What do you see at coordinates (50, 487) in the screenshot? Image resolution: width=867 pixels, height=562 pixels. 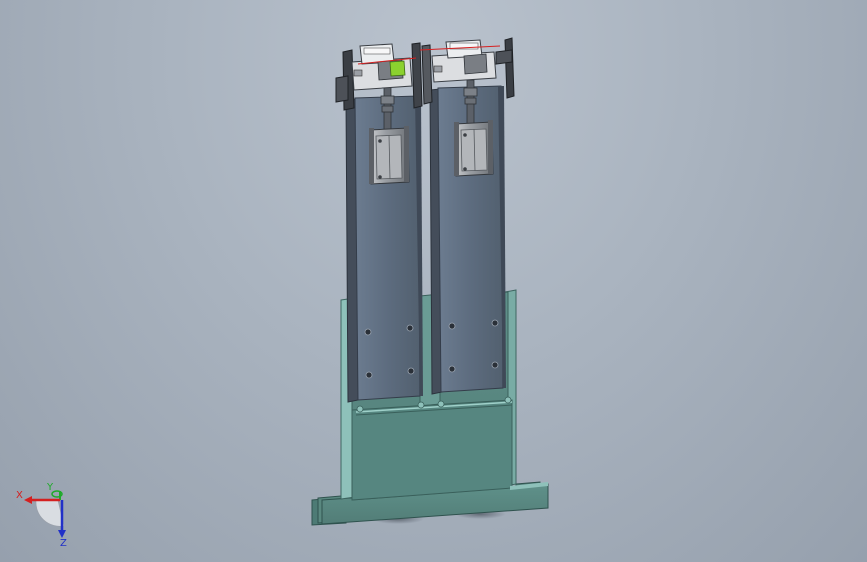 I see `y-axis-label: Y` at bounding box center [50, 487].